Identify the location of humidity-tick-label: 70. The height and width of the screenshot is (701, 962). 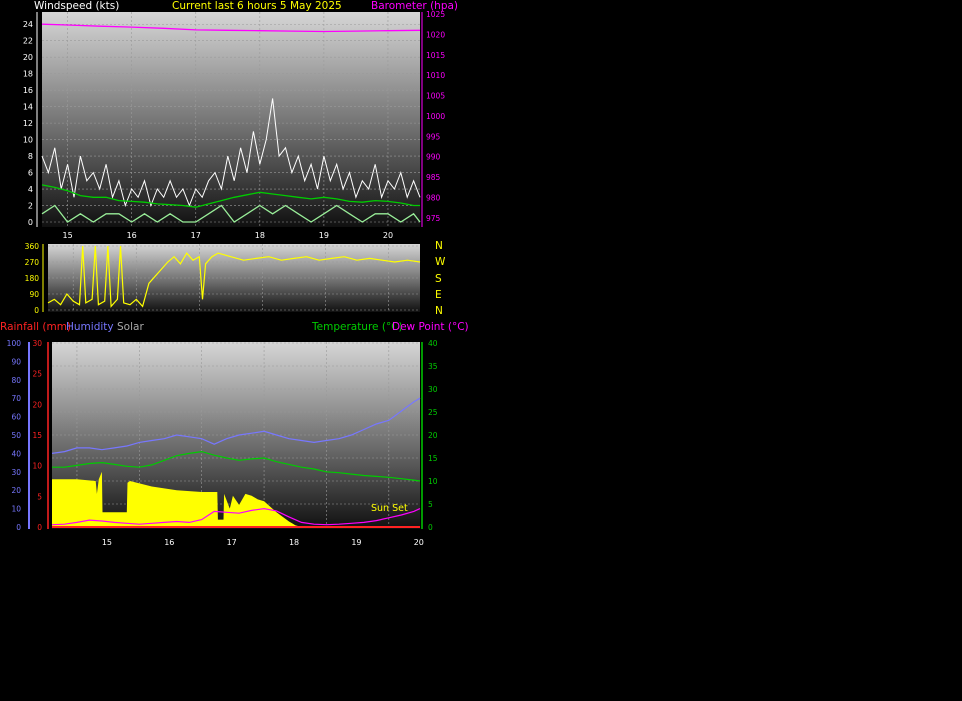
(16, 398).